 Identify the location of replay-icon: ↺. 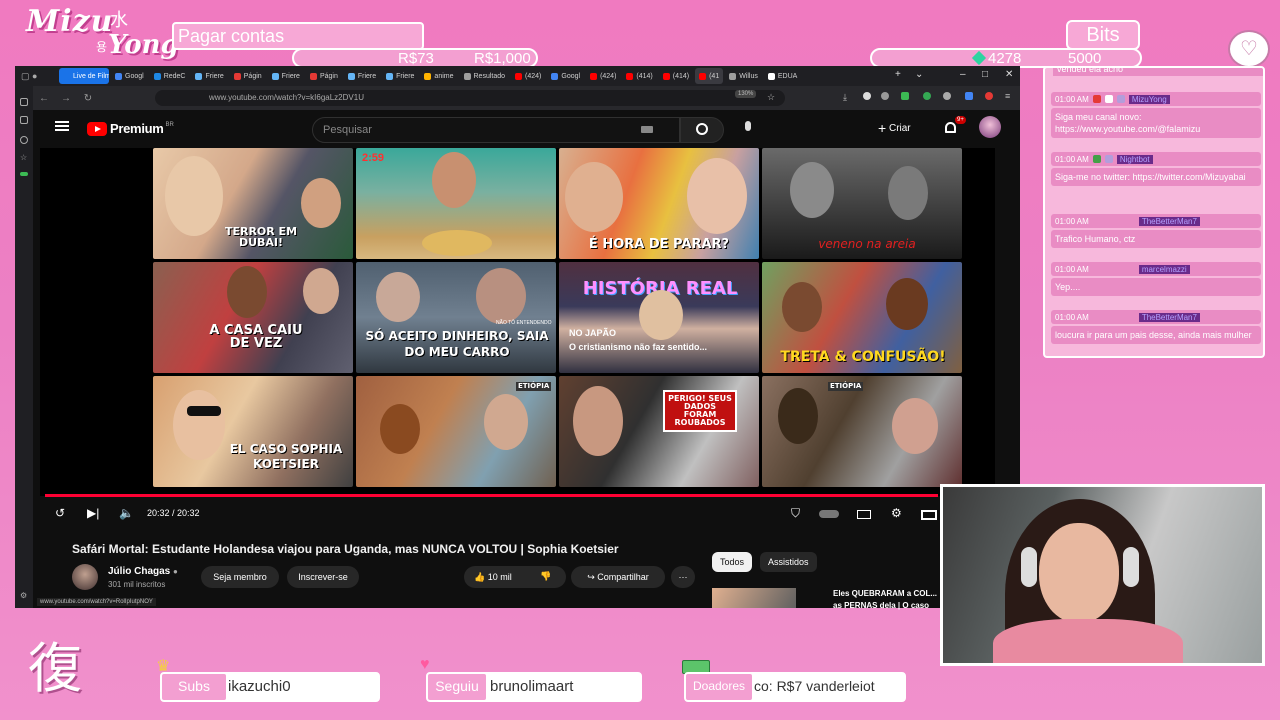
(60, 513).